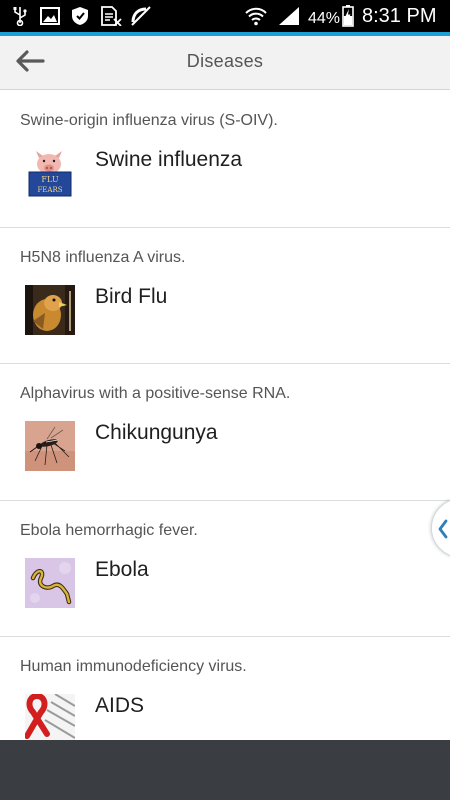  Describe the element at coordinates (225, 688) in the screenshot. I see `list-item-aids: Human immunodeficiency virus. AIDS` at that location.